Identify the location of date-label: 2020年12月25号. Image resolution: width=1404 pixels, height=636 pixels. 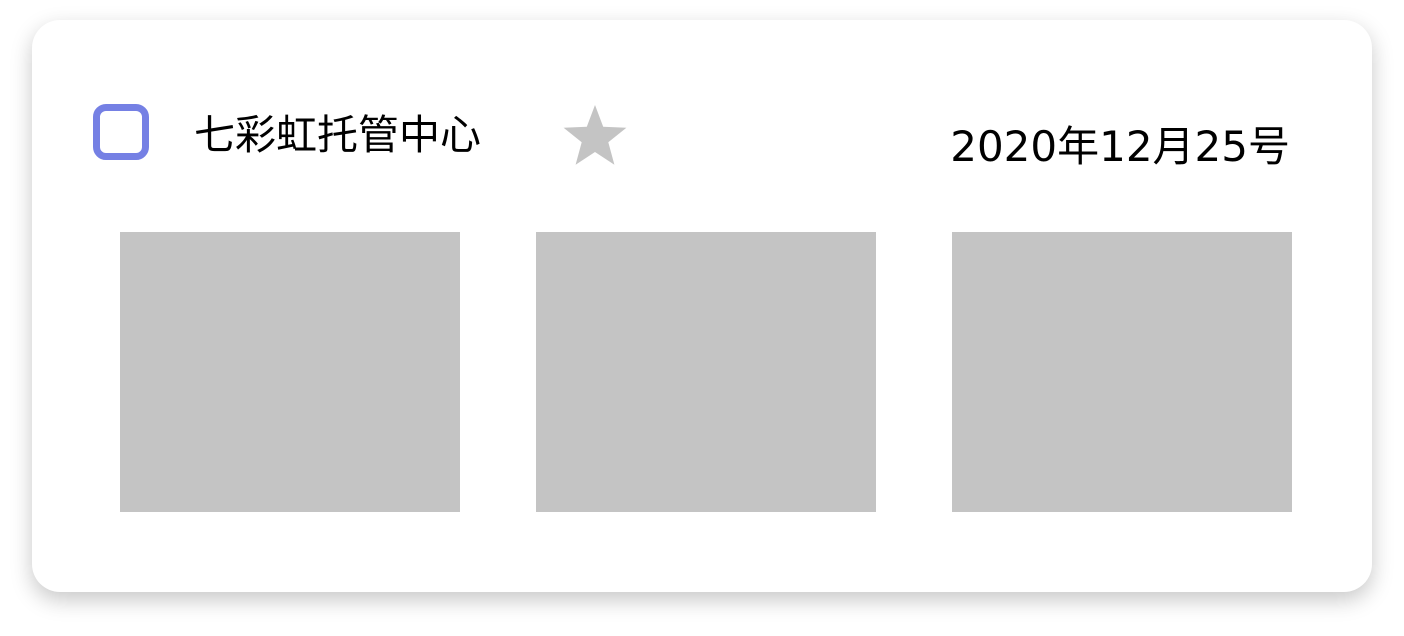
(1120, 146).